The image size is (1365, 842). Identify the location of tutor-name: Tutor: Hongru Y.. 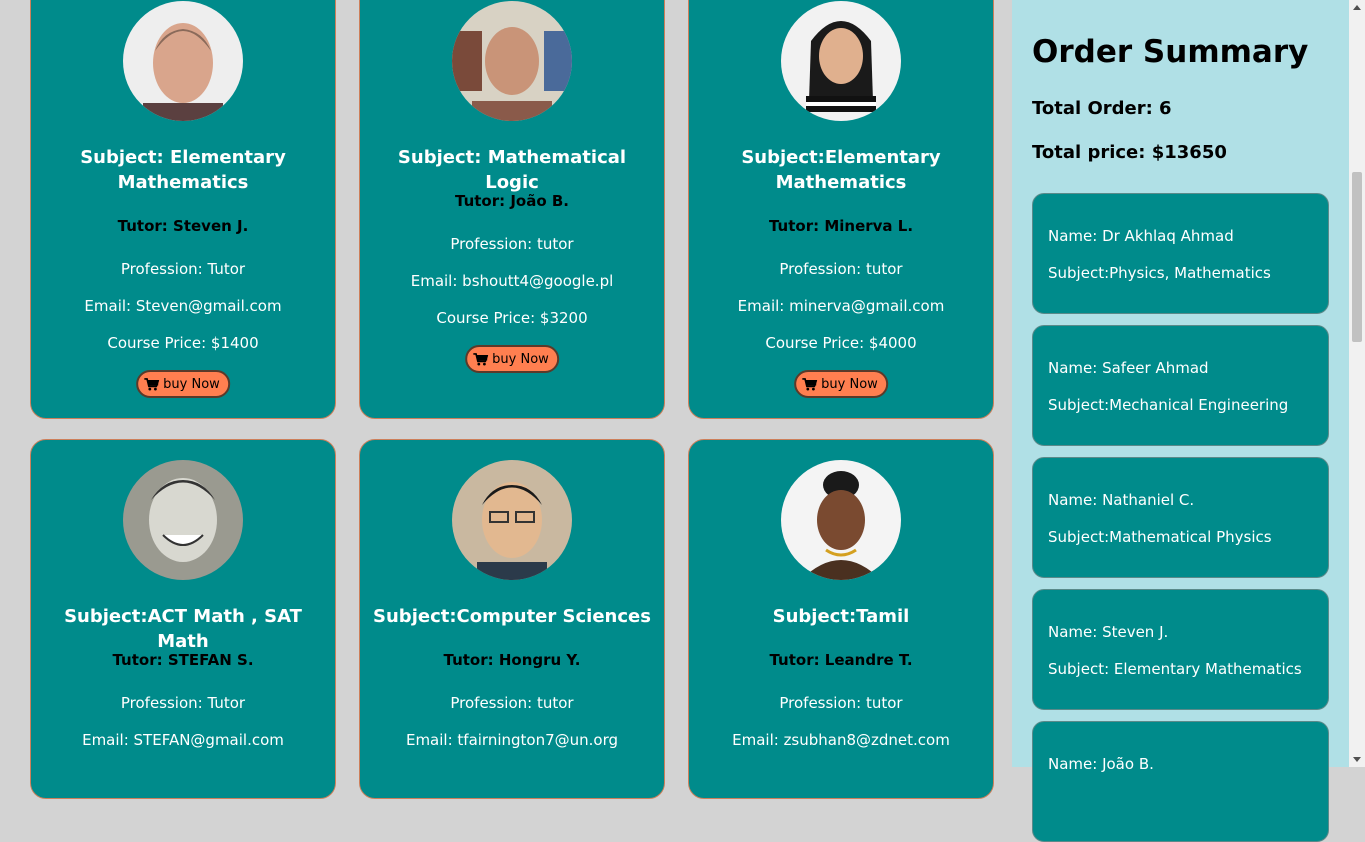
(512, 660).